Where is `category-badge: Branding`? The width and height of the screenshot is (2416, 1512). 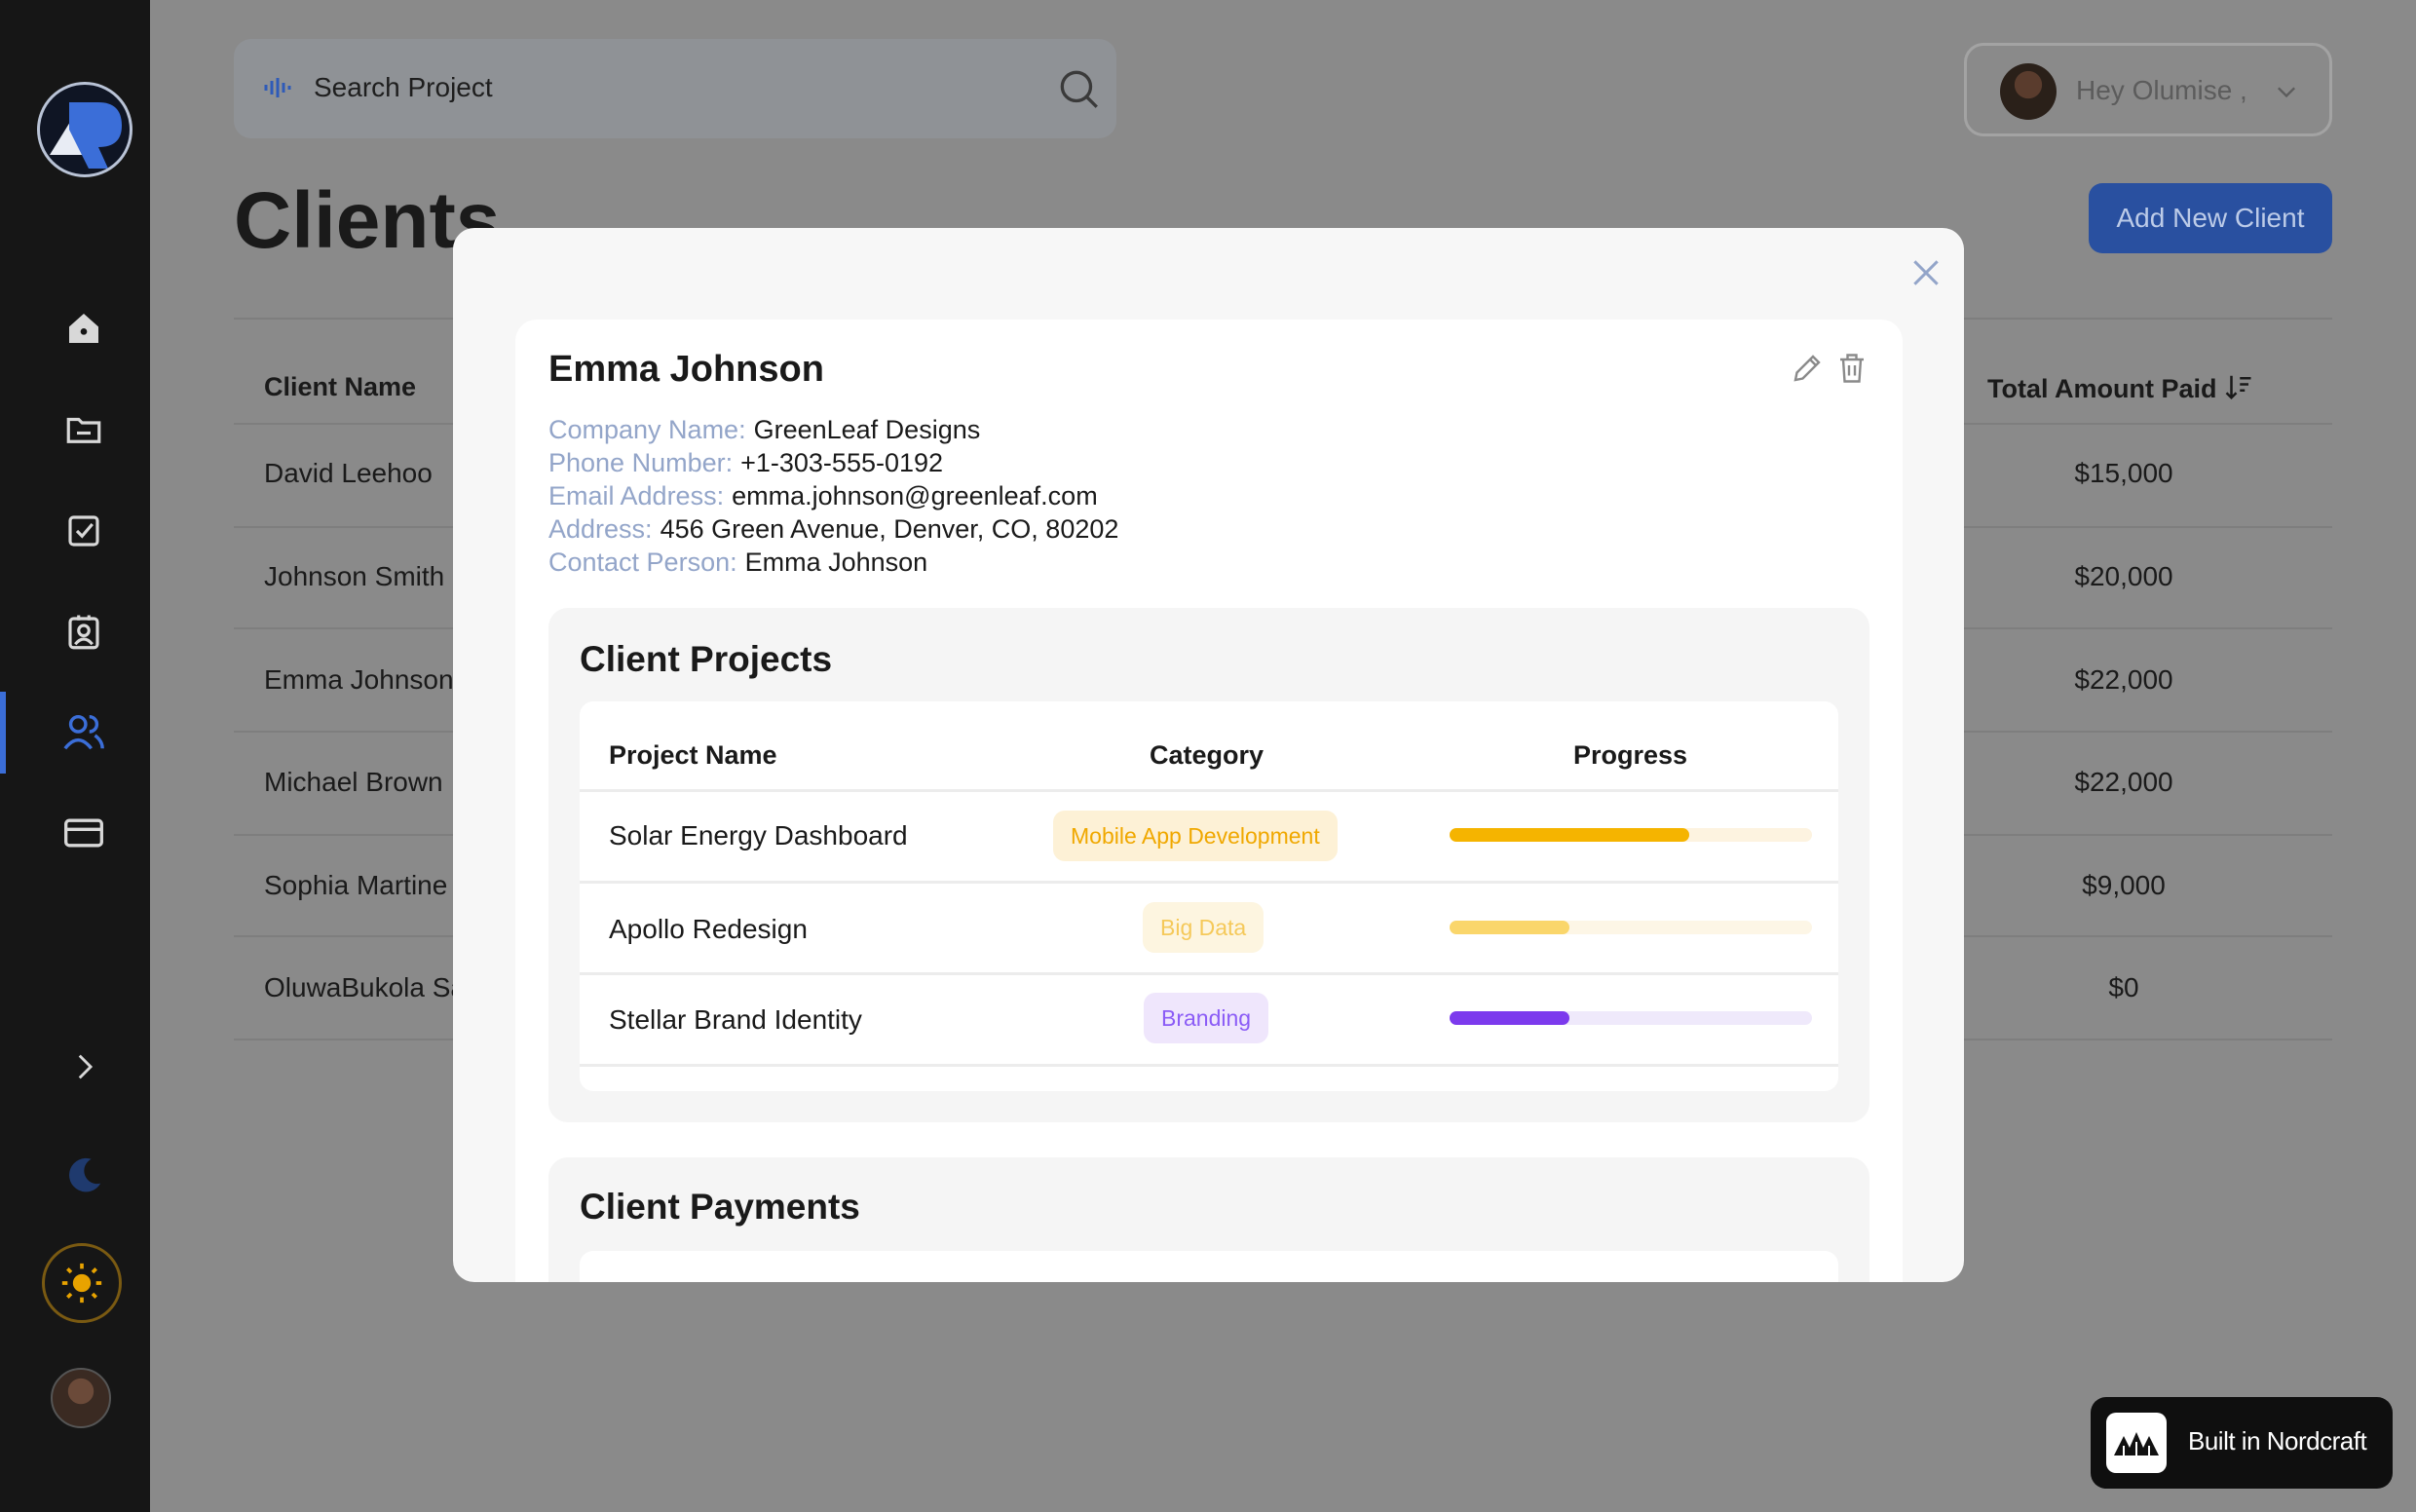 category-badge: Branding is located at coordinates (1206, 1018).